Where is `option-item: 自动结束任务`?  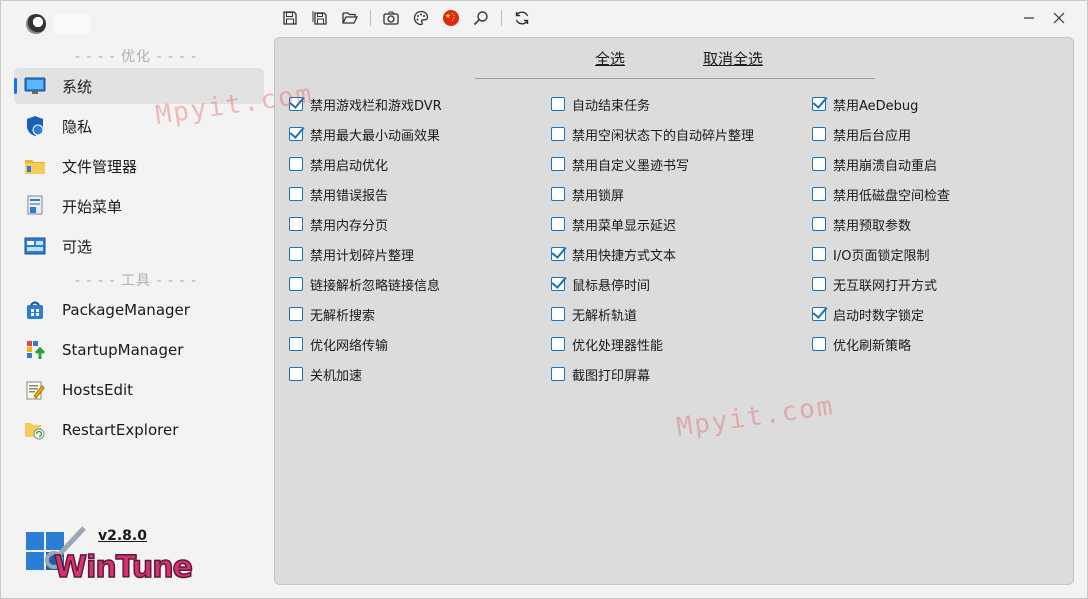 option-item: 自动结束任务 is located at coordinates (600, 104).